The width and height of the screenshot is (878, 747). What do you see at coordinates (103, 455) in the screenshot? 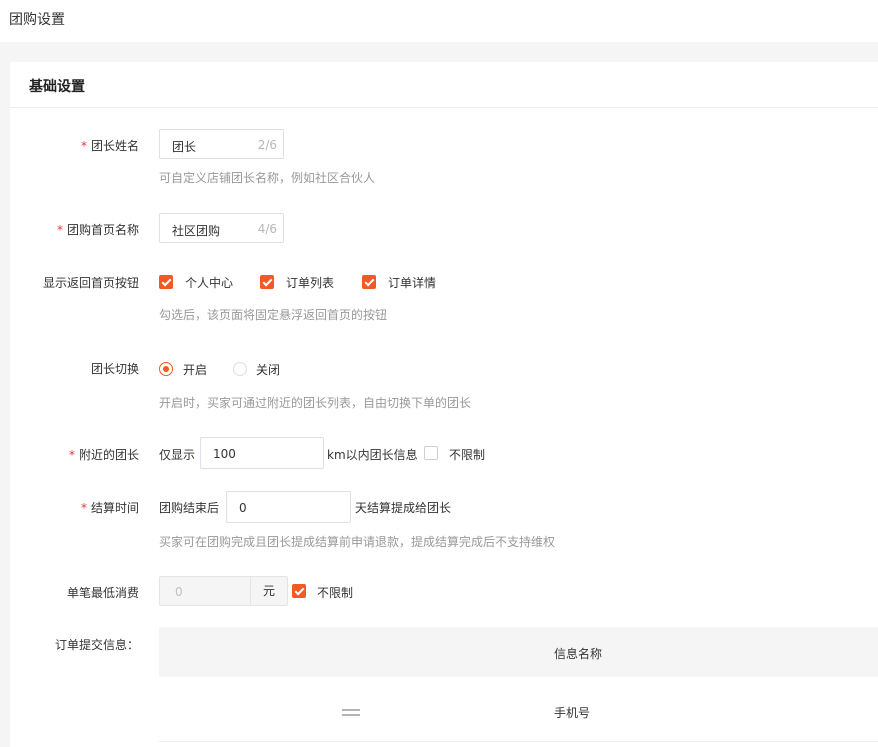
I see `nearby-label: * 附近的团长` at bounding box center [103, 455].